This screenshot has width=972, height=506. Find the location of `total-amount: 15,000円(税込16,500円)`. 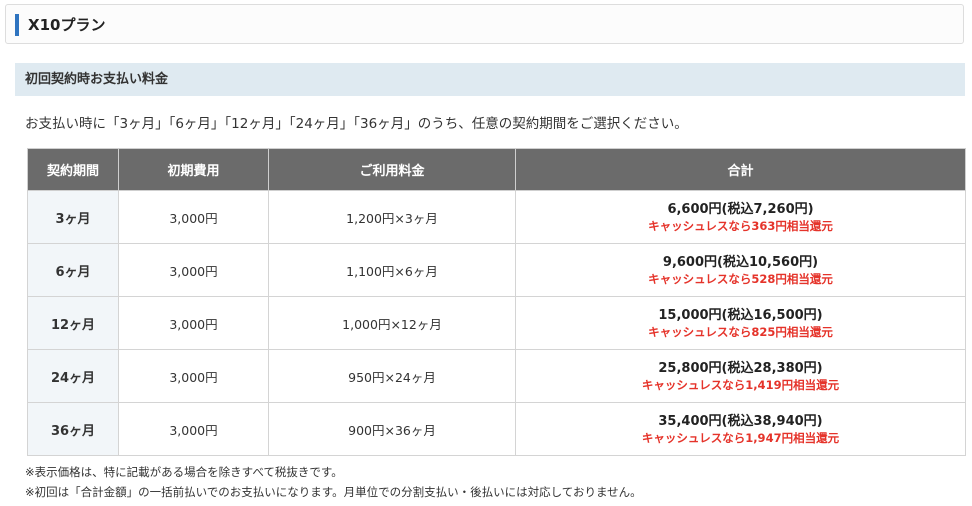

total-amount: 15,000円(税込16,500円) is located at coordinates (740, 315).